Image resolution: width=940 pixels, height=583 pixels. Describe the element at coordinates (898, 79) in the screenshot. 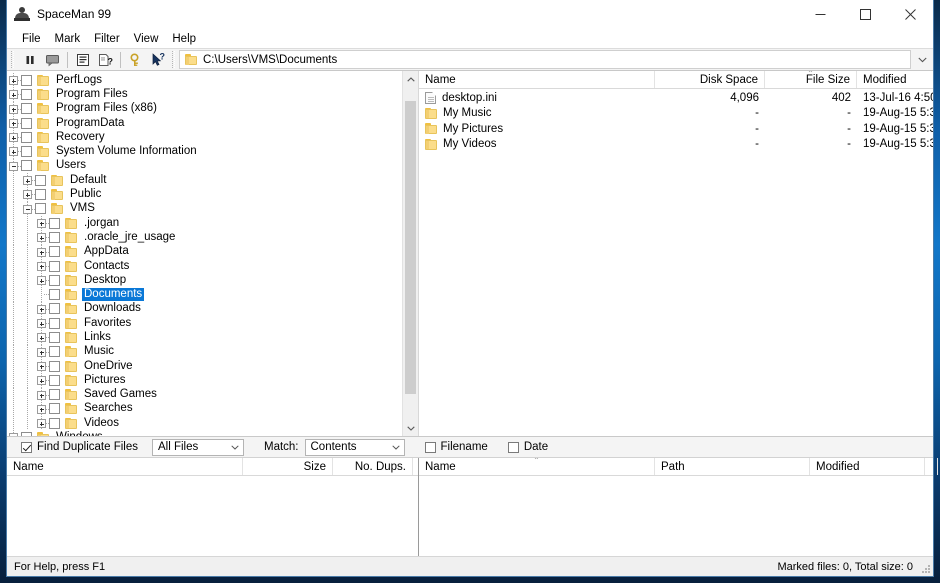

I see `file-column-modified: Modified` at that location.